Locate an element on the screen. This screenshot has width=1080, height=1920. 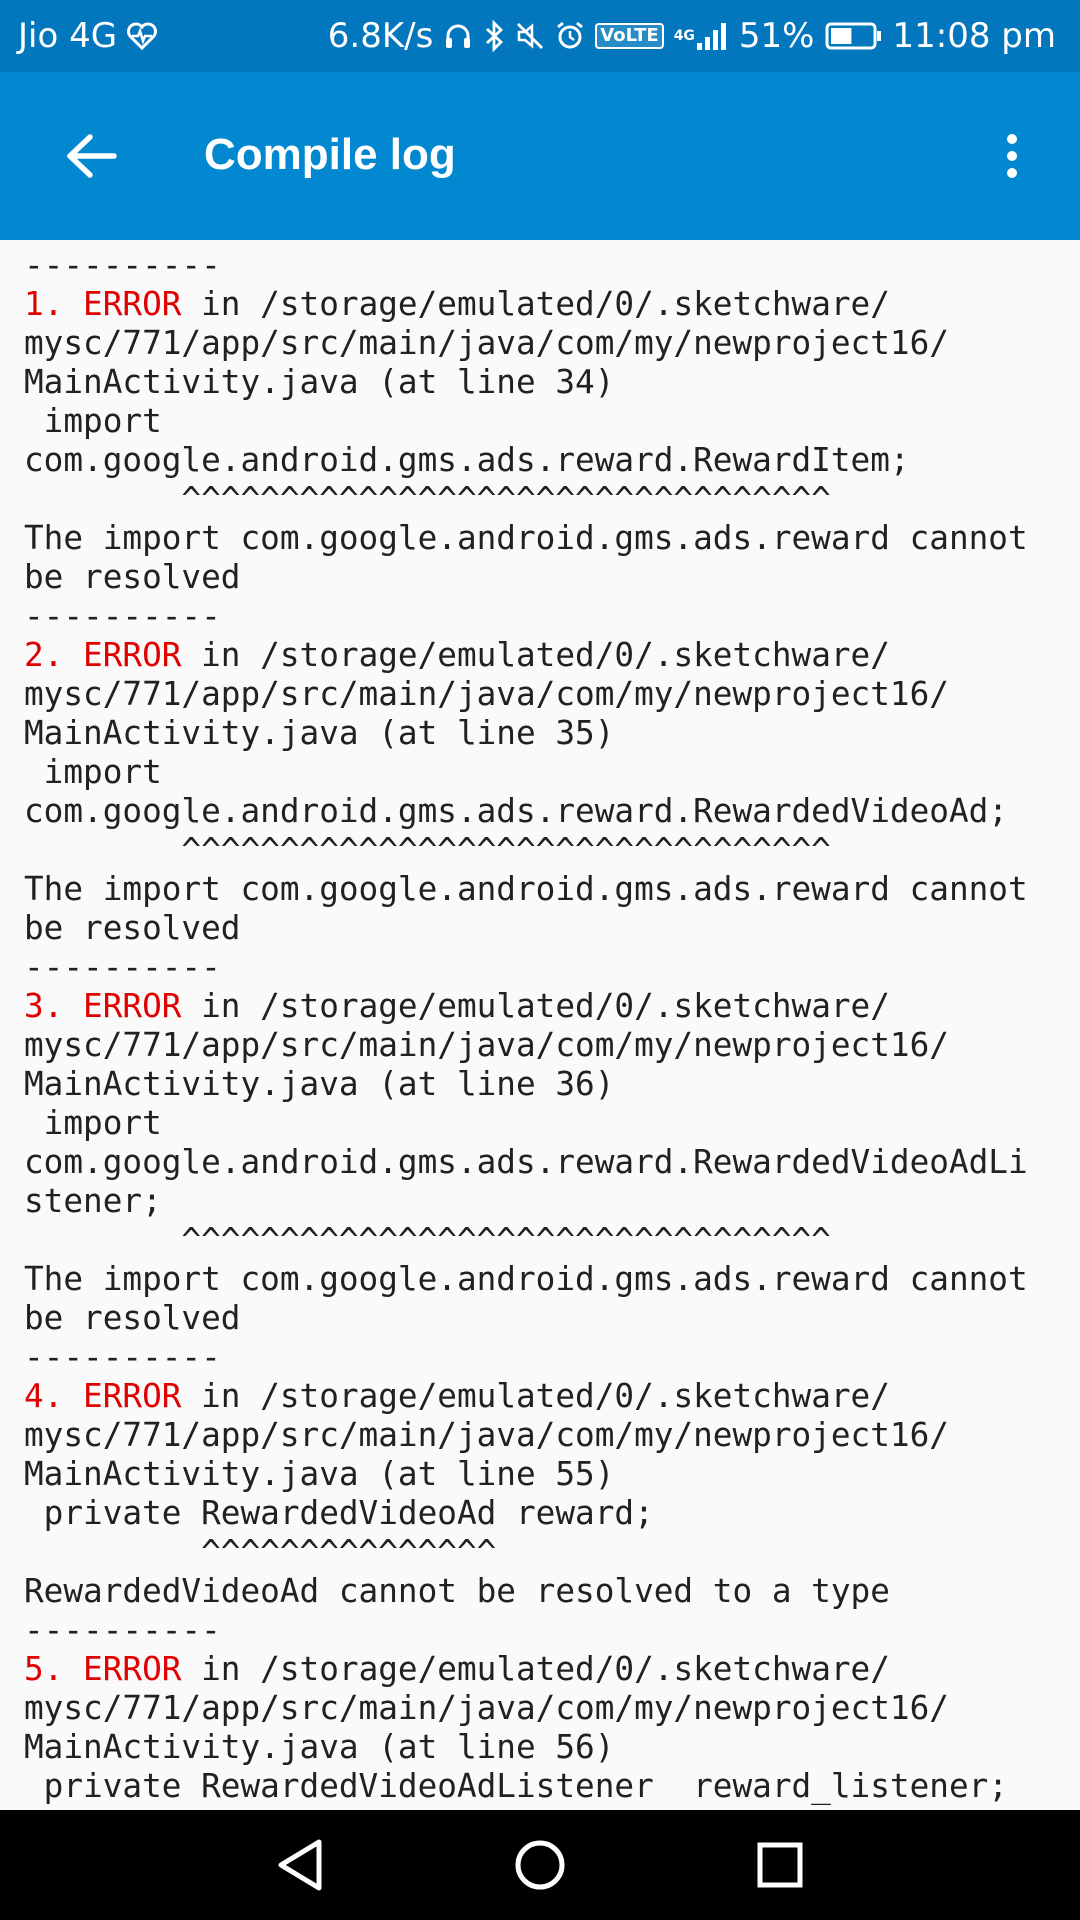
bluetooth-icon is located at coordinates (494, 36).